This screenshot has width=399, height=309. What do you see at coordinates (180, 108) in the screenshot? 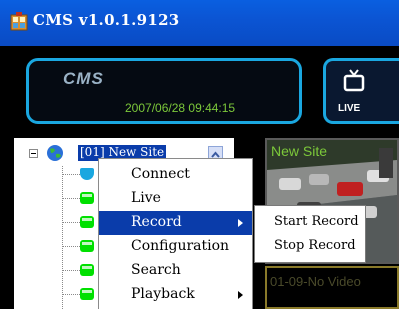
I see `datetime-display: 2007/06/28 09:44:15` at bounding box center [180, 108].